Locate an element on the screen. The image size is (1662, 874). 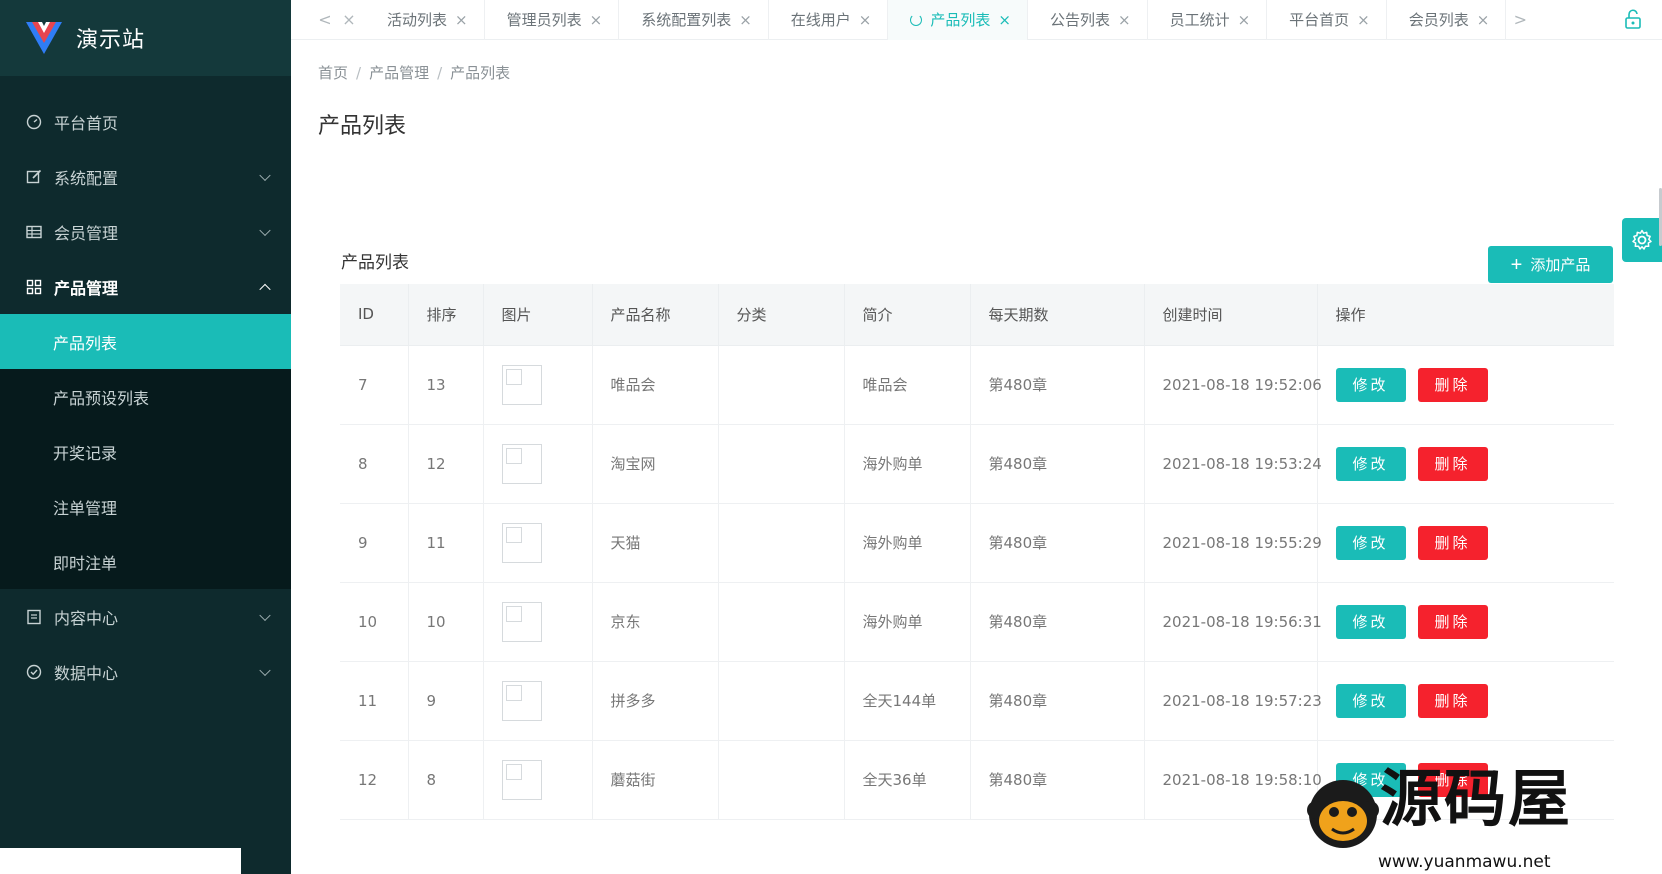
sidebar-item-draw-records: 开奖记录 is located at coordinates (145, 451).